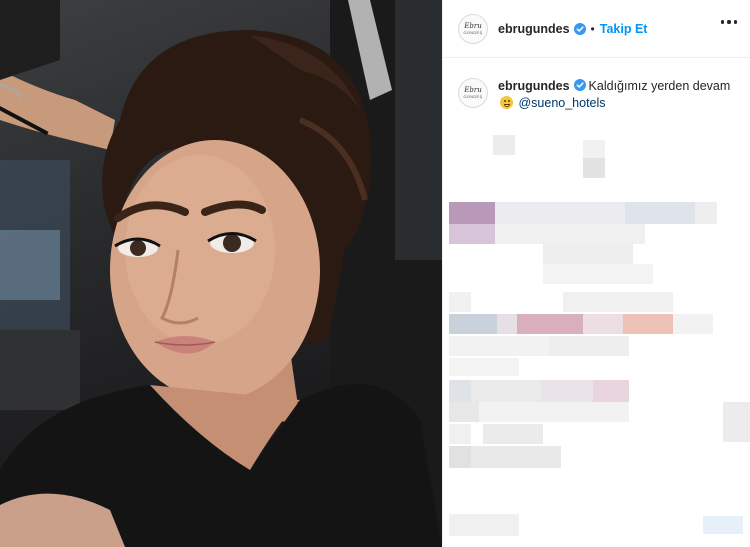 Image resolution: width=750 pixels, height=547 pixels. I want to click on caption-avatar-signature: Ebru, so click(473, 90).